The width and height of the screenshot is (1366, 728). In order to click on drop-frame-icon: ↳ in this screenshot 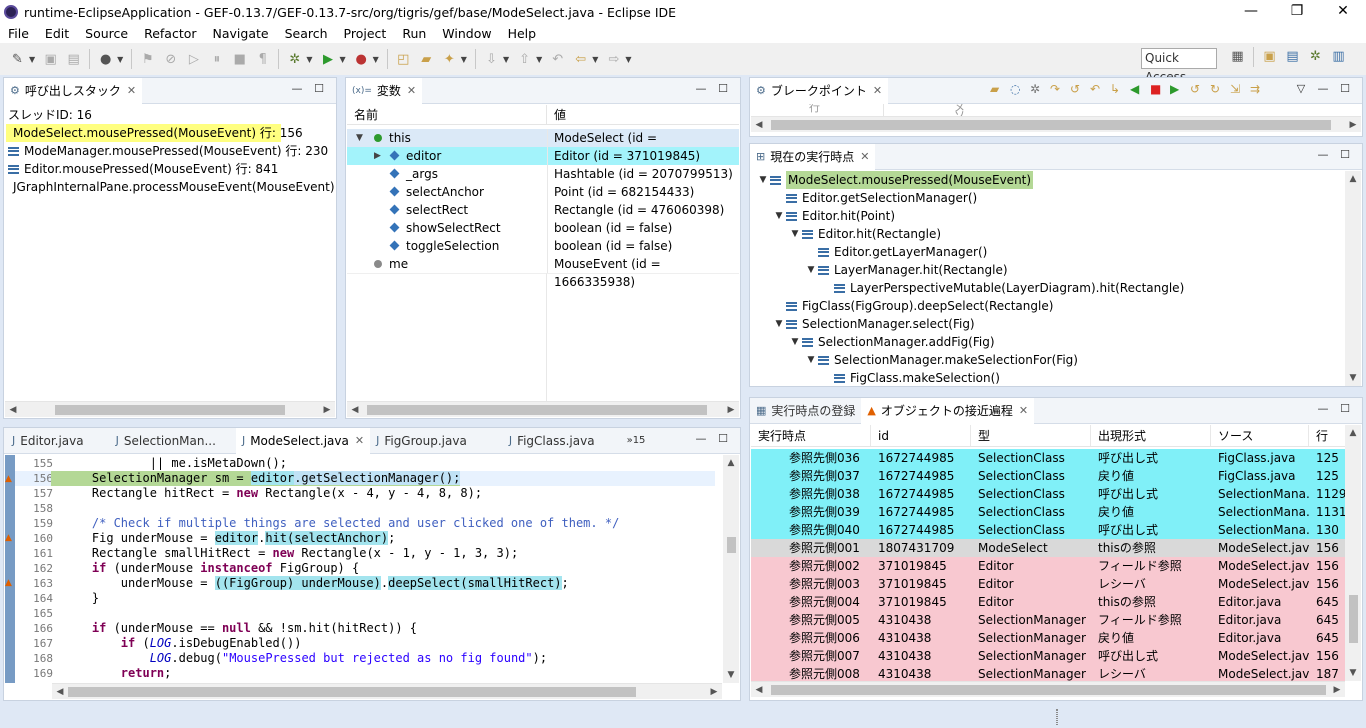, I will do `click(1120, 89)`.